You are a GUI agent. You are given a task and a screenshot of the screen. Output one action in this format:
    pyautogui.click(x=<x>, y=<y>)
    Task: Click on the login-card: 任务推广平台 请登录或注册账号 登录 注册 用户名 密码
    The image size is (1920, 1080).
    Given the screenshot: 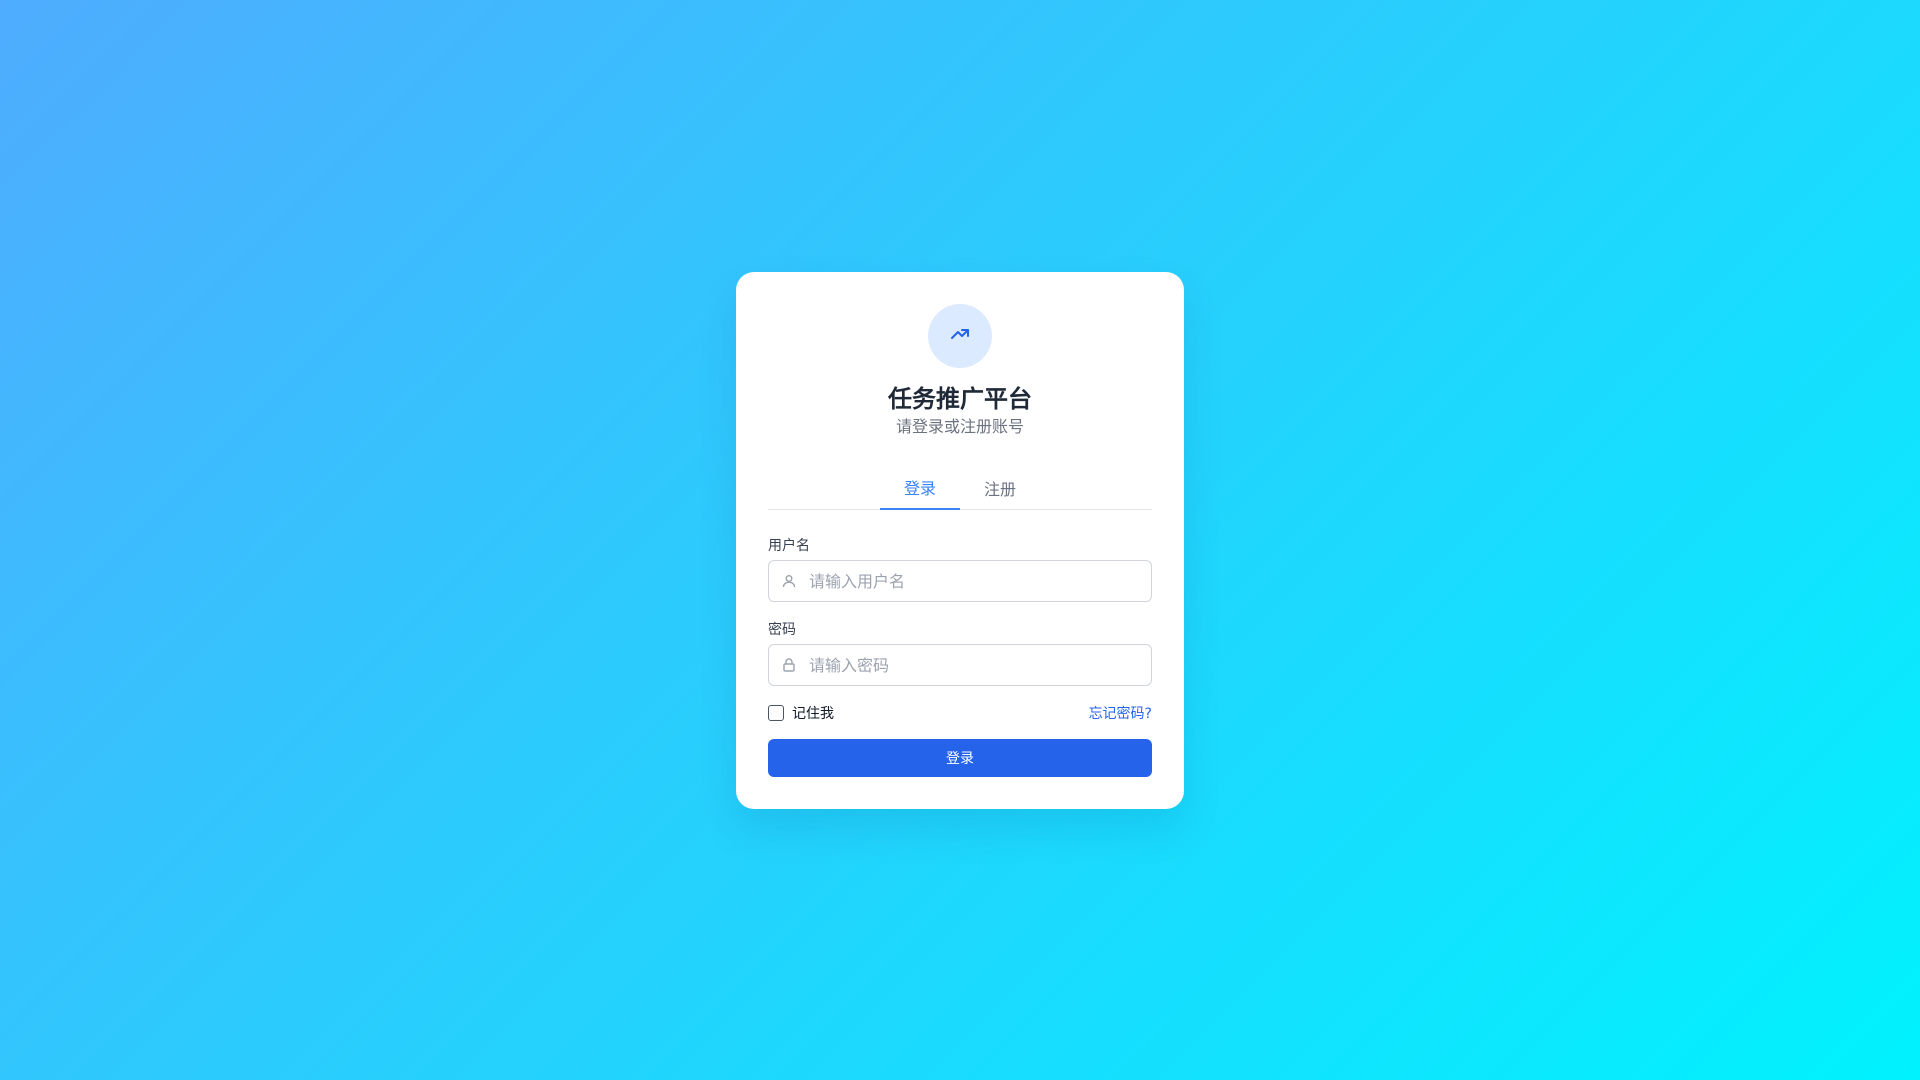 What is the action you would take?
    pyautogui.click(x=960, y=540)
    